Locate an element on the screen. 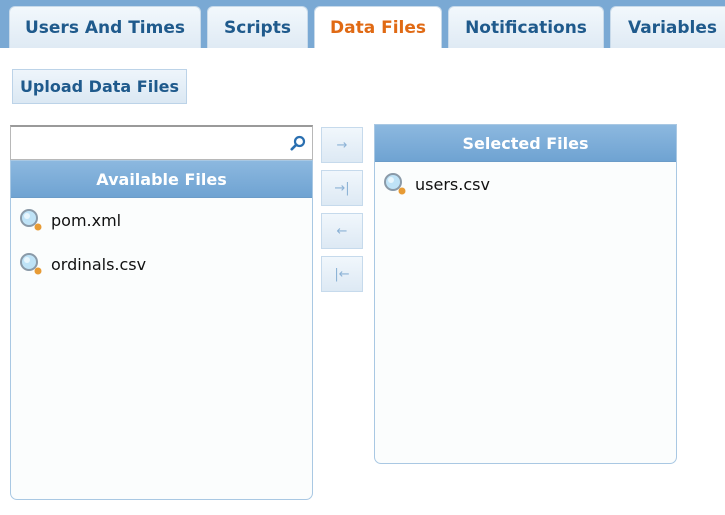 The width and height of the screenshot is (725, 515). add-all-button: →| is located at coordinates (342, 188).